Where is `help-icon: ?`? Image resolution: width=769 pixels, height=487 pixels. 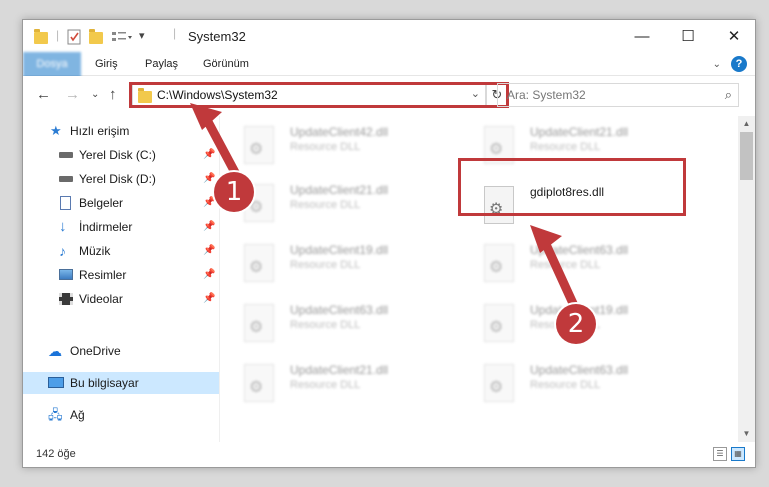
help-icon: ? is located at coordinates (739, 64).